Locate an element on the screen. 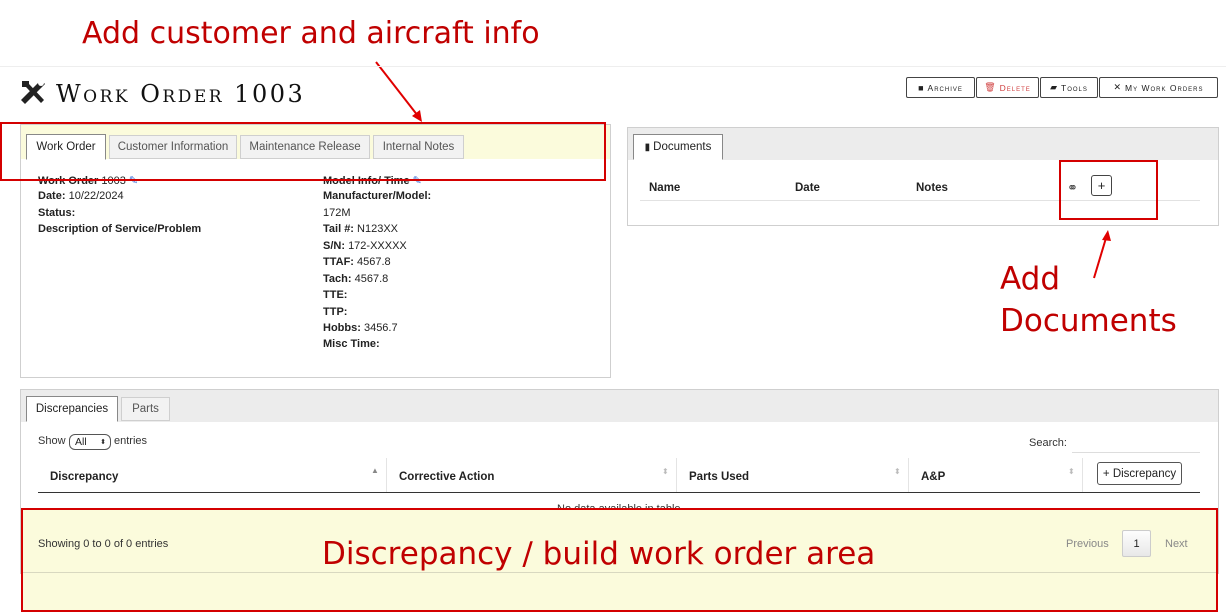 This screenshot has height=614, width=1226. serial-number: S/N: 172-XXXXX is located at coordinates (365, 246).